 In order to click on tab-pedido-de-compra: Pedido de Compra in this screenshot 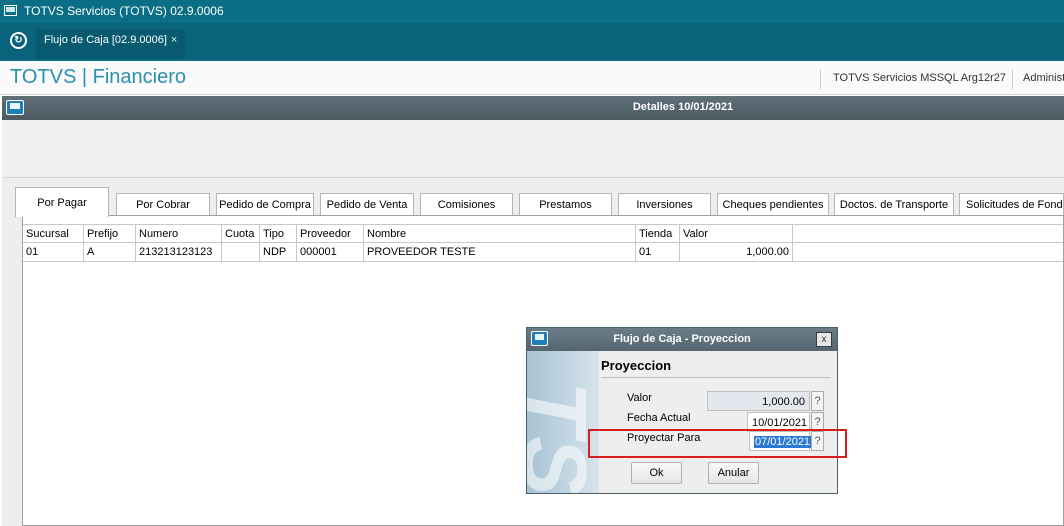, I will do `click(265, 204)`.